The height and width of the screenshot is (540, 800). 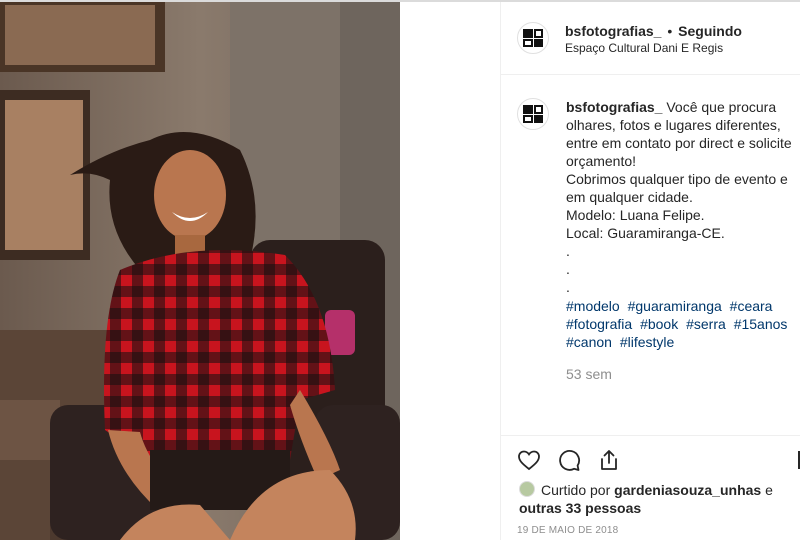 What do you see at coordinates (629, 197) in the screenshot?
I see `caption-line: em qualquer cidade.` at bounding box center [629, 197].